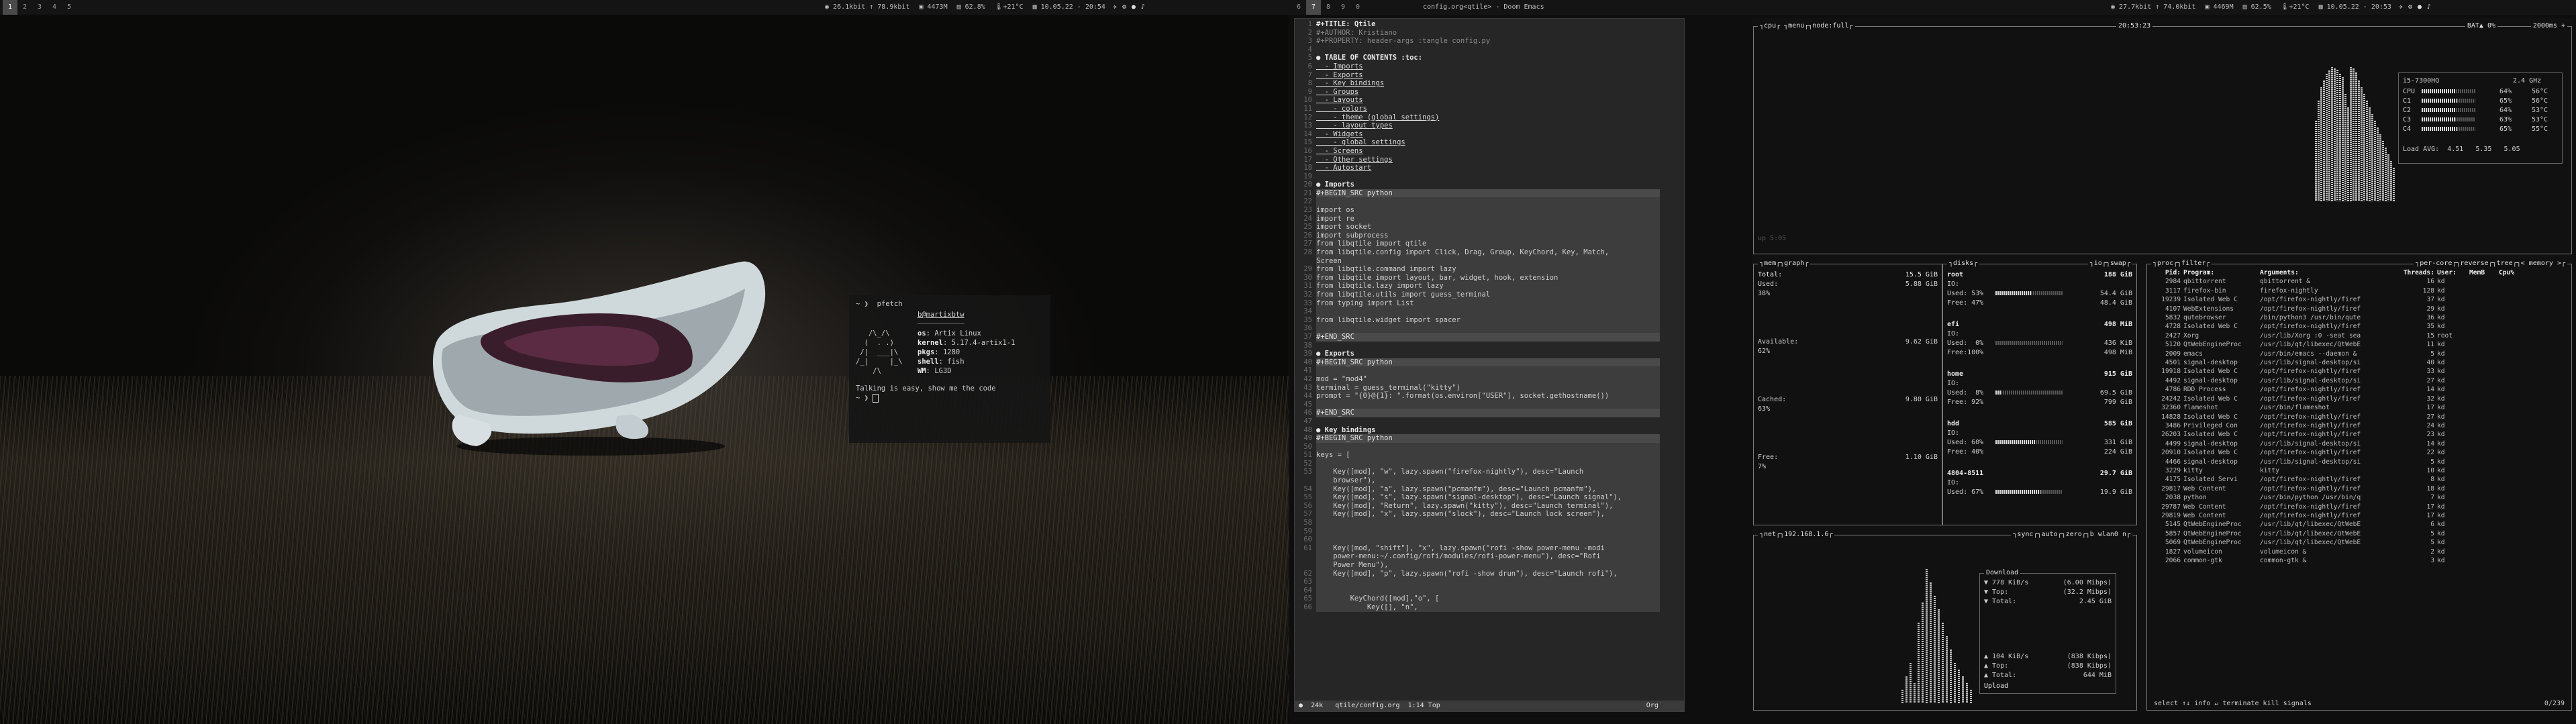 Image resolution: width=2576 pixels, height=724 pixels. Describe the element at coordinates (1489, 303) in the screenshot. I see `code-line: 33 from typing import List` at that location.